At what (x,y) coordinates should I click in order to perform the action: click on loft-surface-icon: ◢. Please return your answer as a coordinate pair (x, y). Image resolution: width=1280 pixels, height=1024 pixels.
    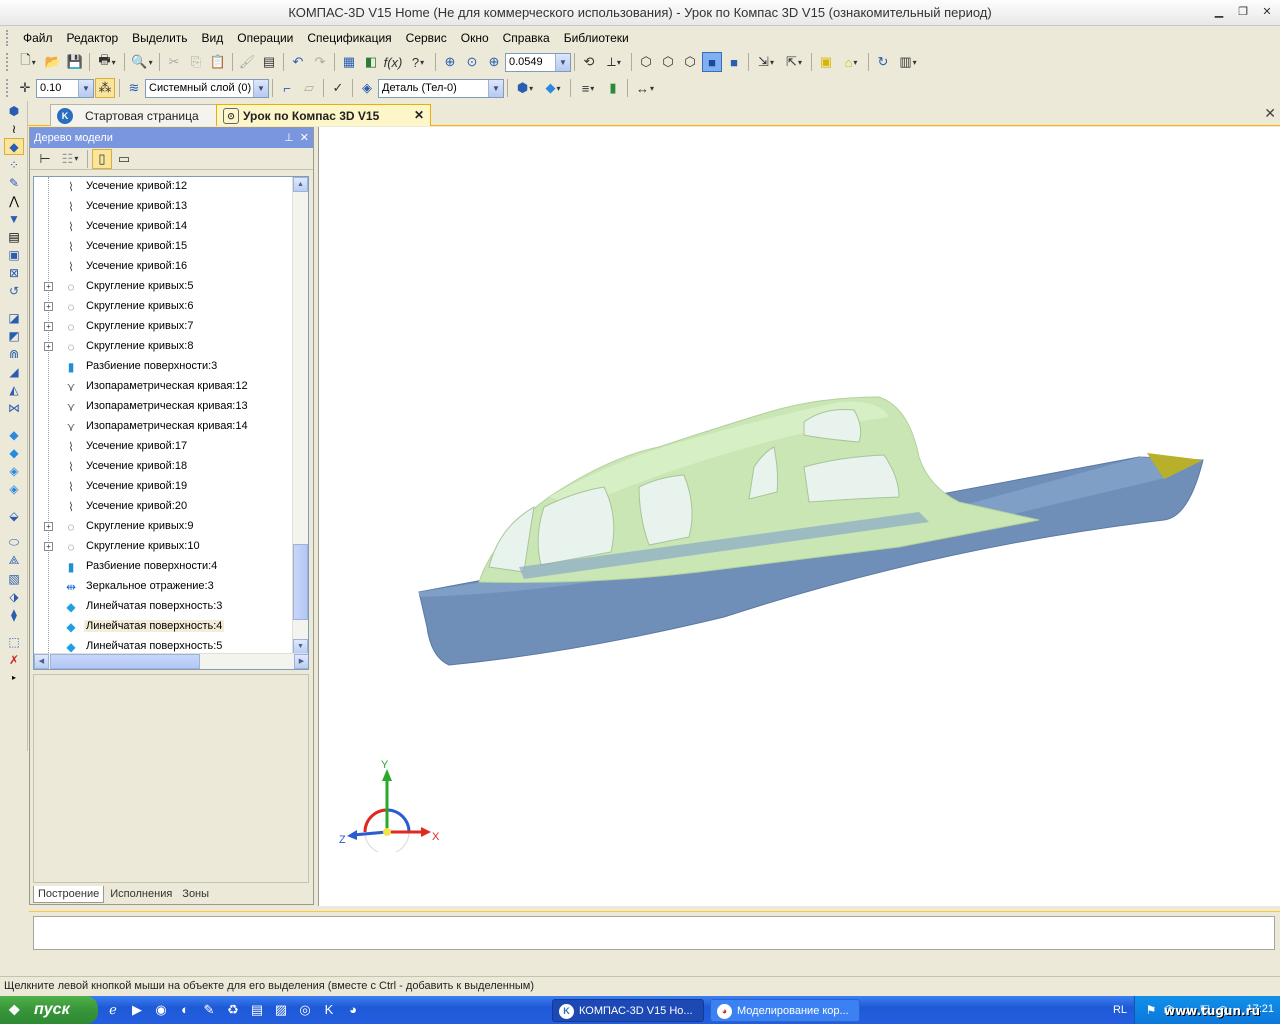
    Looking at the image, I should click on (14, 371).